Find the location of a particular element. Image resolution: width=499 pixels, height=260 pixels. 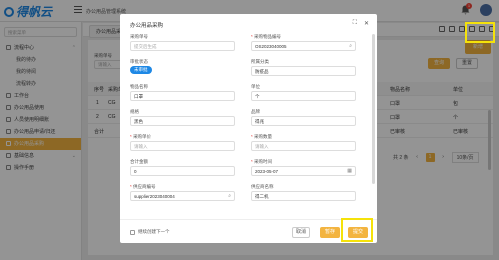

cancel-button: 取消 is located at coordinates (301, 232).